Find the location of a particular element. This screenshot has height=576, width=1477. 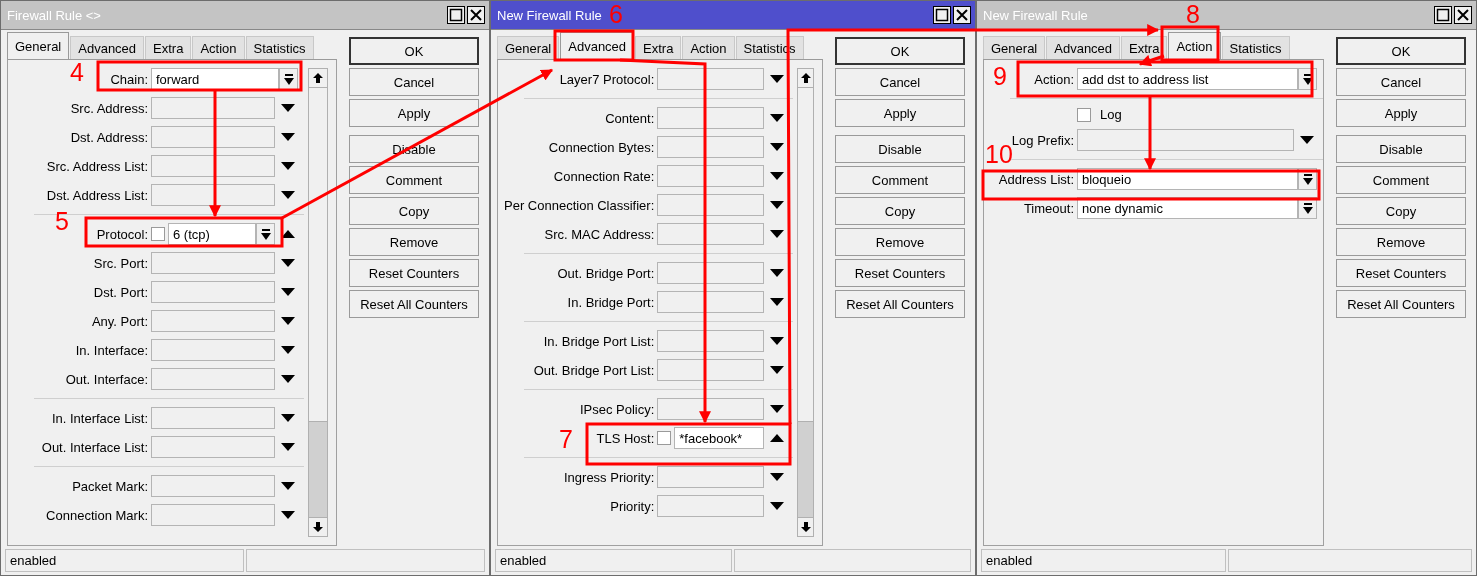

text-field: add dst to address list is located at coordinates (1187, 79).